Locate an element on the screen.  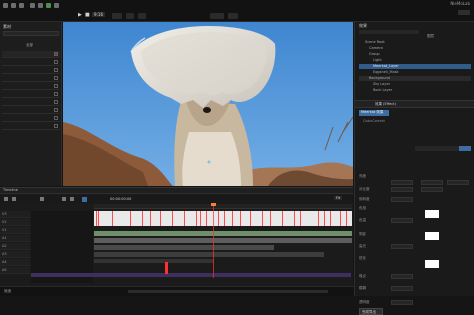
help-icon is located at coordinates (56, 5).